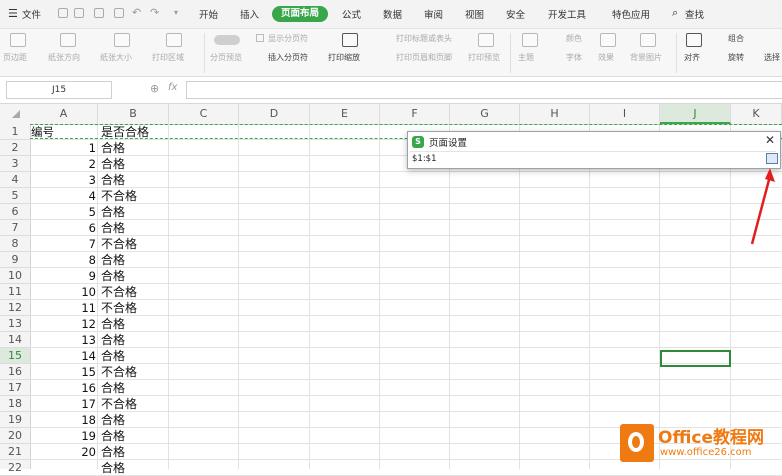  Describe the element at coordinates (15, 276) in the screenshot. I see `row-header-10: 10` at that location.